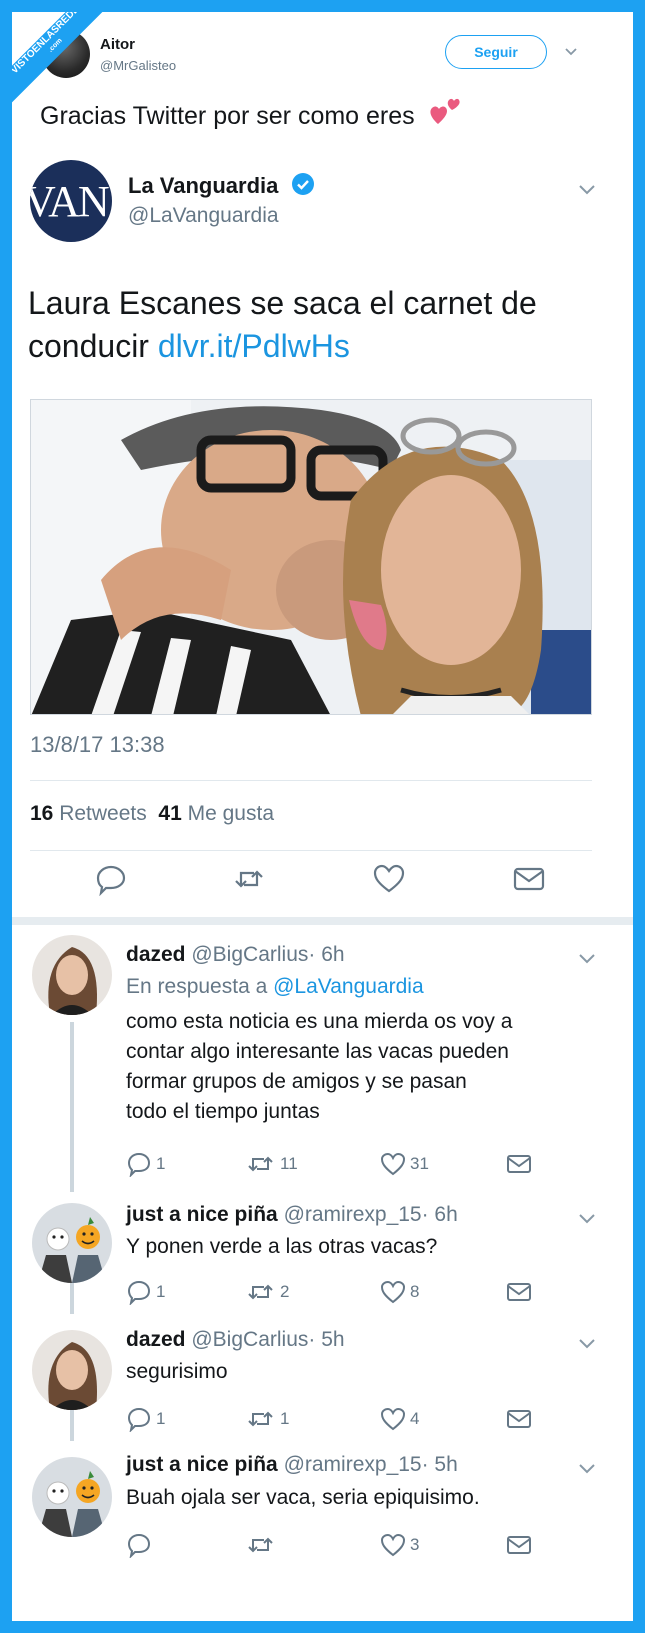  Describe the element at coordinates (366, 1546) in the screenshot. I see `reply-actions: 3` at that location.